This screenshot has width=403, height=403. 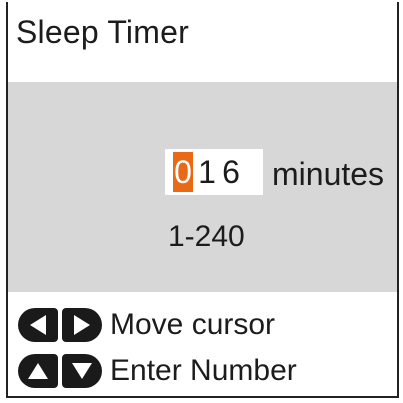 I want to click on page-title: Sleep Timer, so click(x=102, y=32).